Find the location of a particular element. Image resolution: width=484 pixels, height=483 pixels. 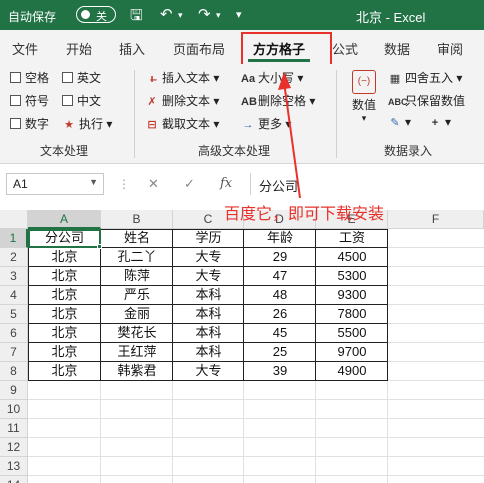

annotation-arrow is located at coordinates (289, 135).